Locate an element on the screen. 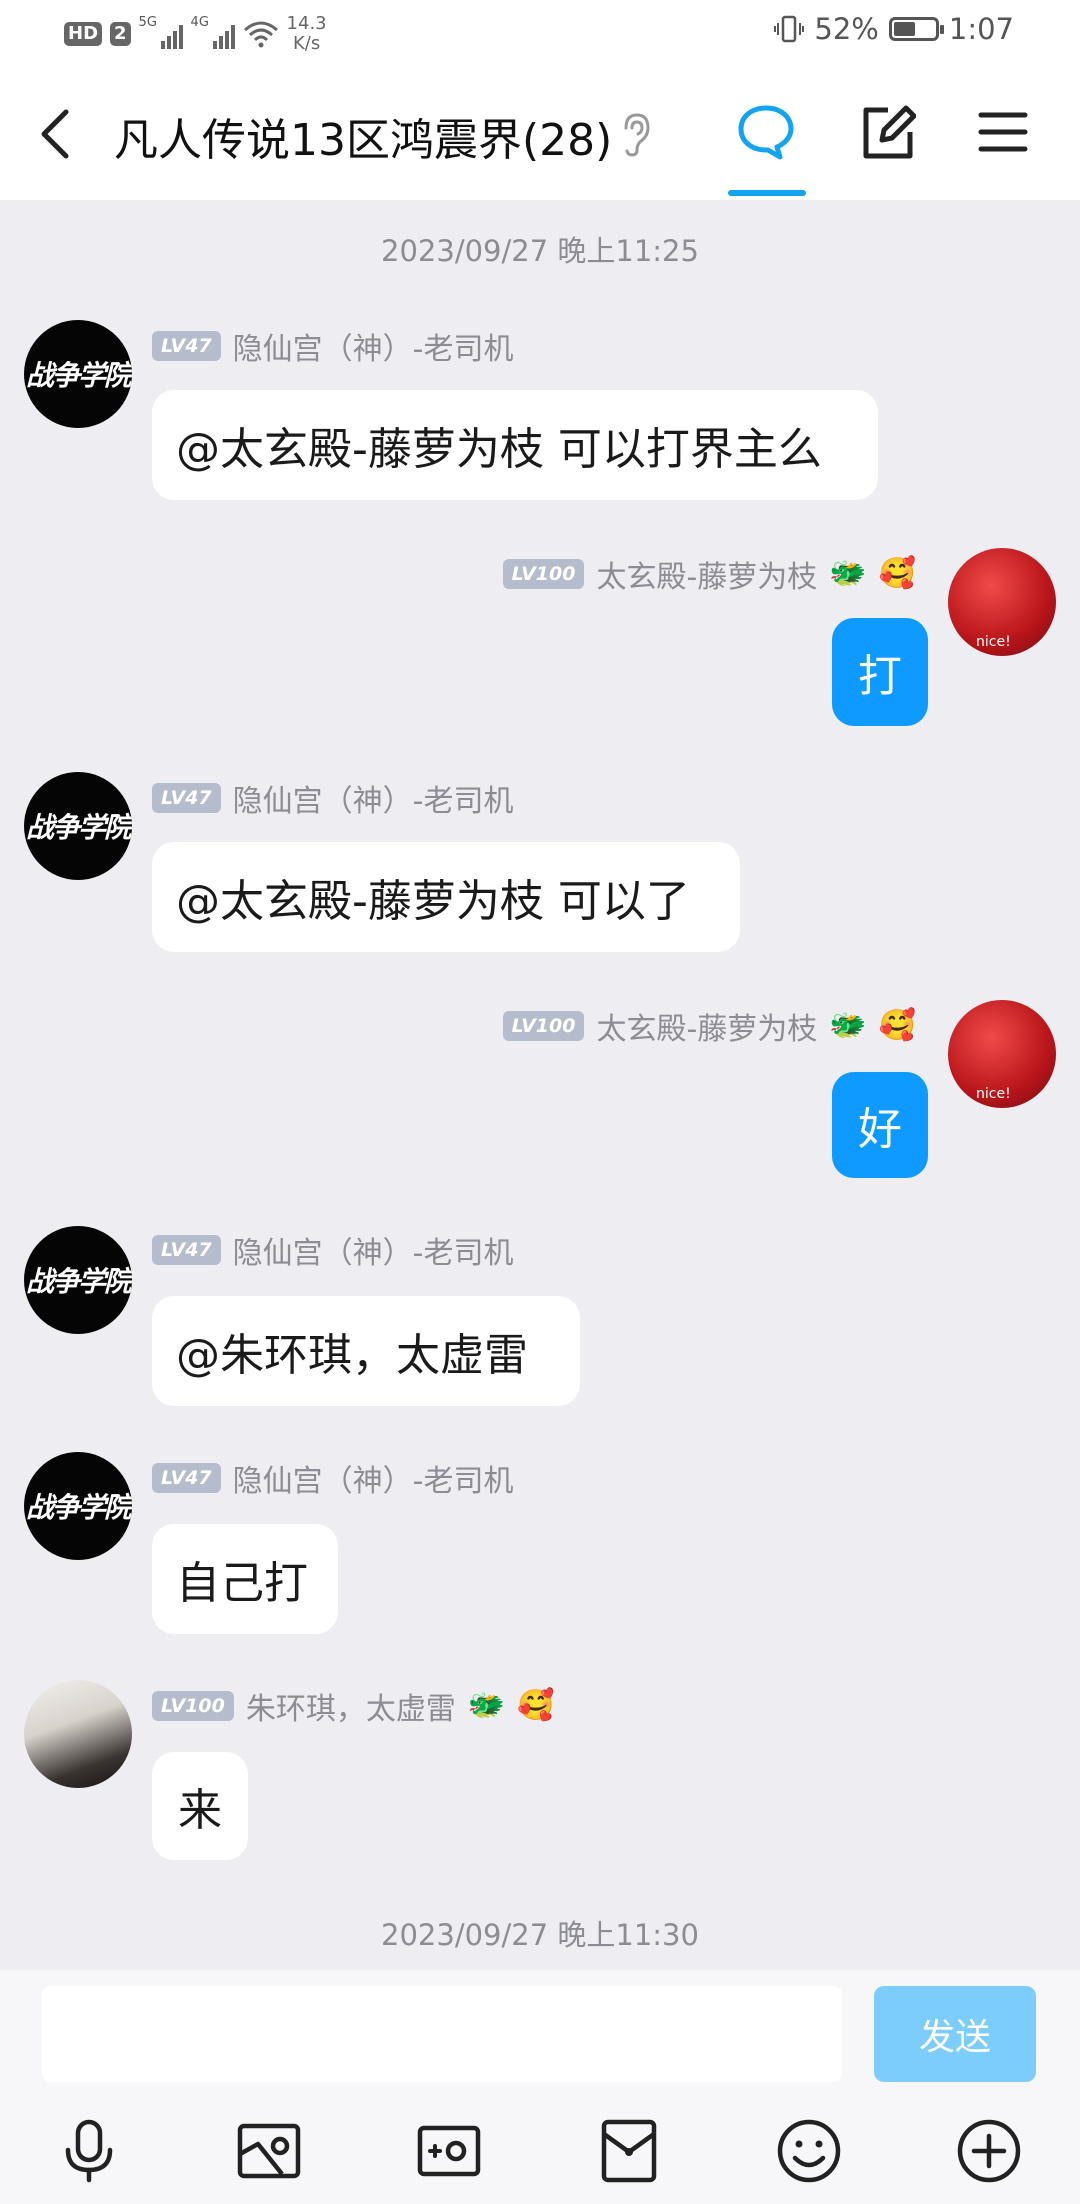 The image size is (1080, 2204). timestamp: 2023/09/27 晚上11:25 is located at coordinates (540, 251).